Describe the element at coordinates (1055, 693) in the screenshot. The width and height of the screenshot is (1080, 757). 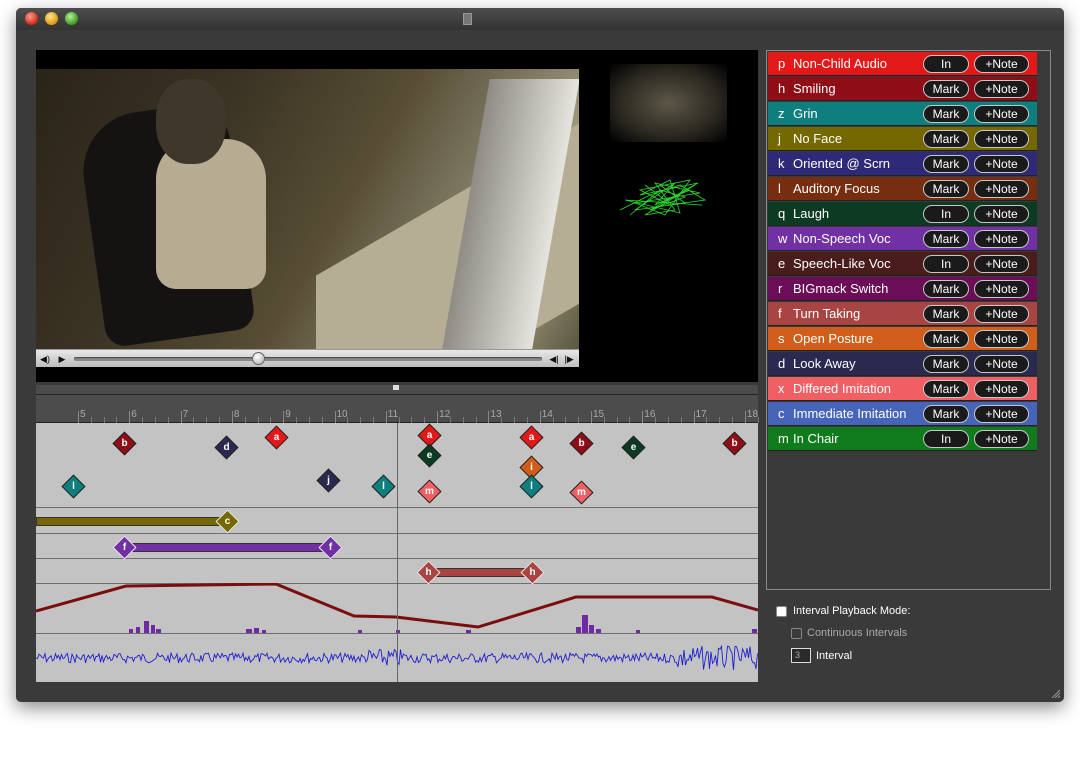
I see `resize-grip-icon` at that location.